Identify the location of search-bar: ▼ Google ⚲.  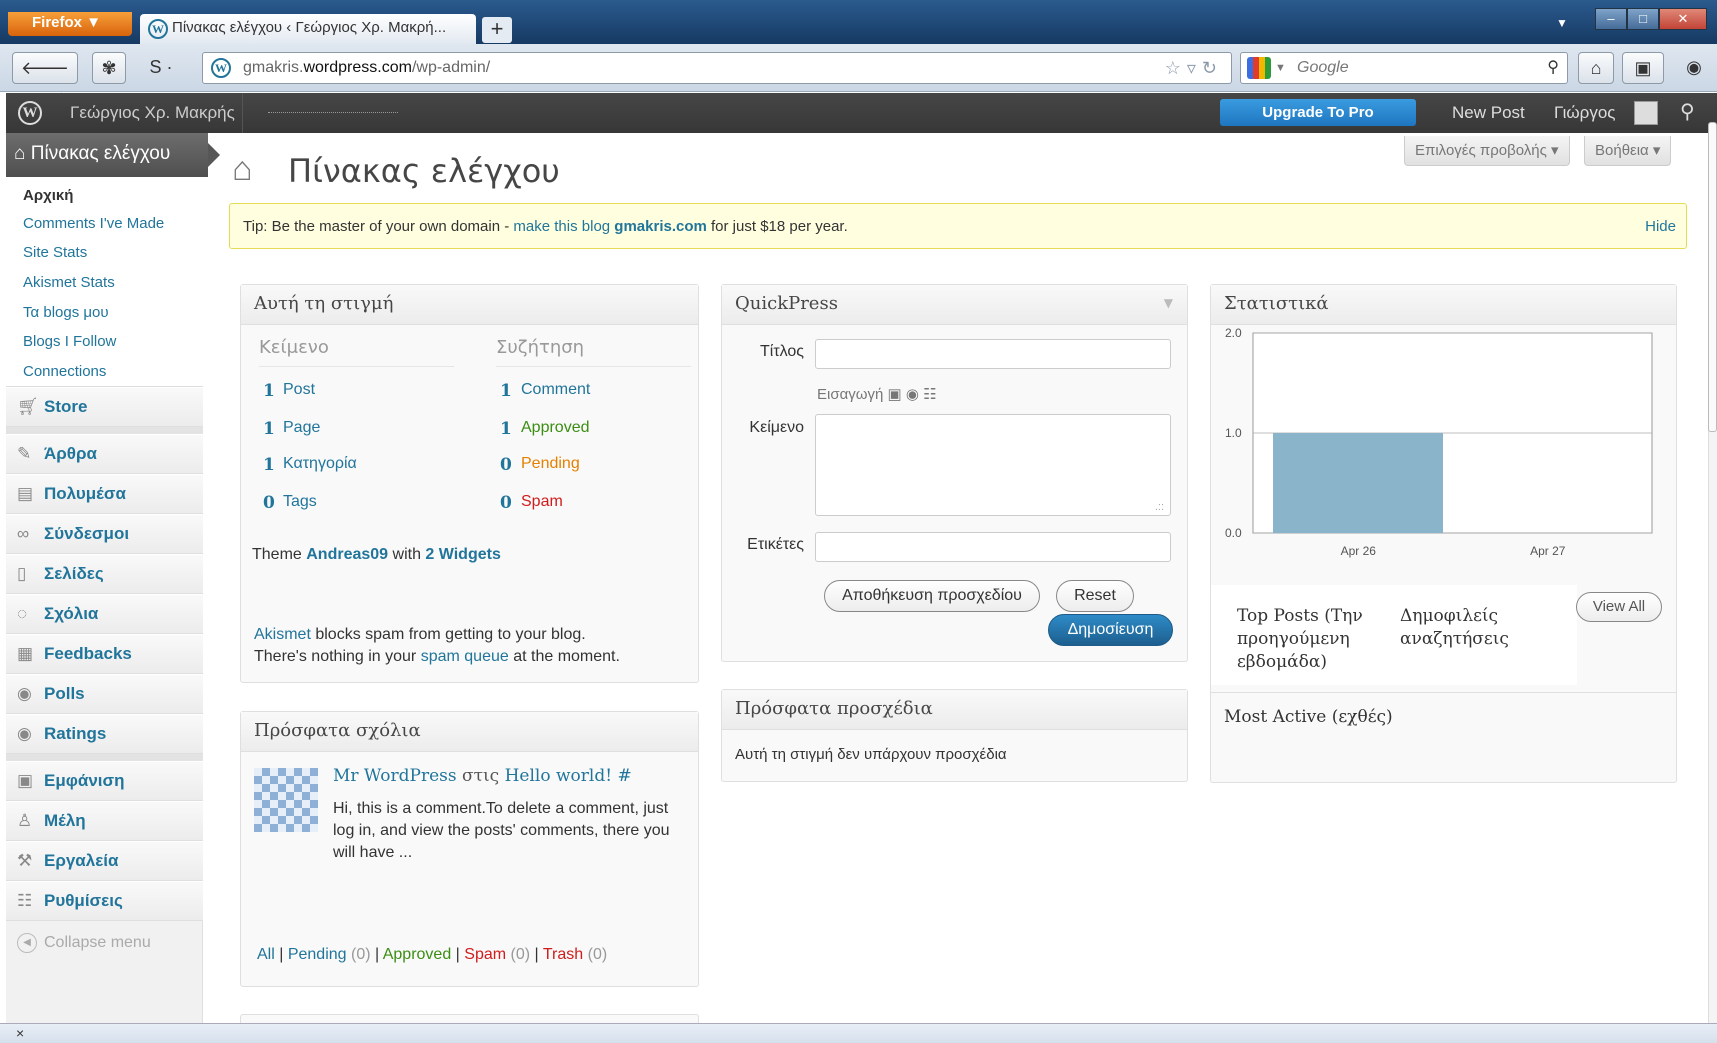
(1404, 68).